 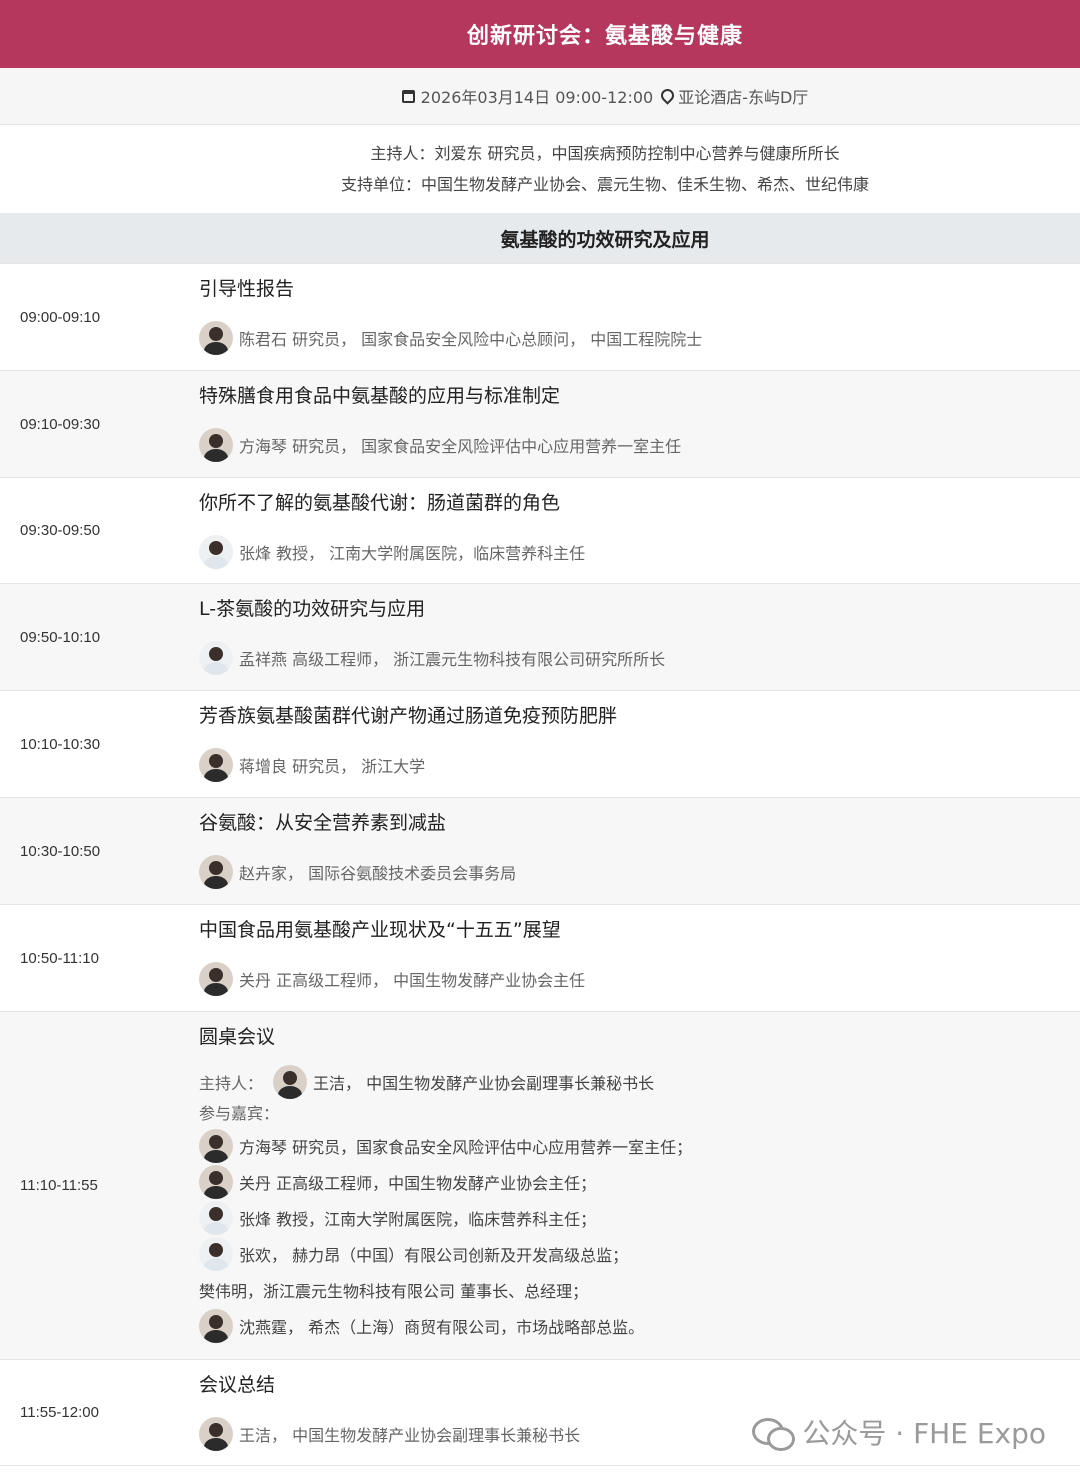 What do you see at coordinates (410, 1435) in the screenshot?
I see `speaker-info: 王洁， 中国生物发酵产业协会副理事长兼秘书长` at bounding box center [410, 1435].